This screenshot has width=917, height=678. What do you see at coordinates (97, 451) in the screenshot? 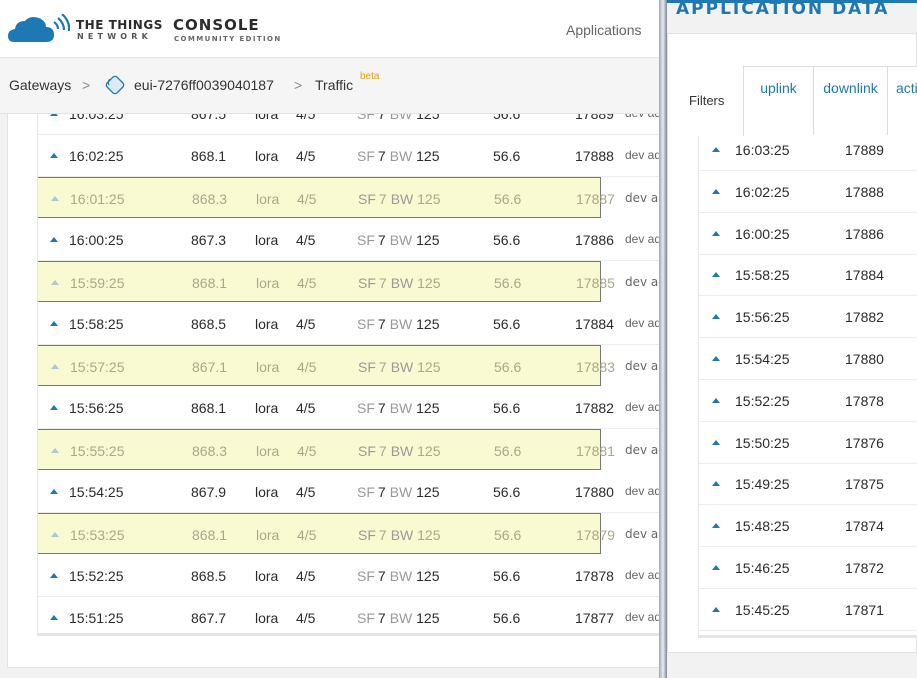
I see `traffic-time: 15:55:25` at bounding box center [97, 451].